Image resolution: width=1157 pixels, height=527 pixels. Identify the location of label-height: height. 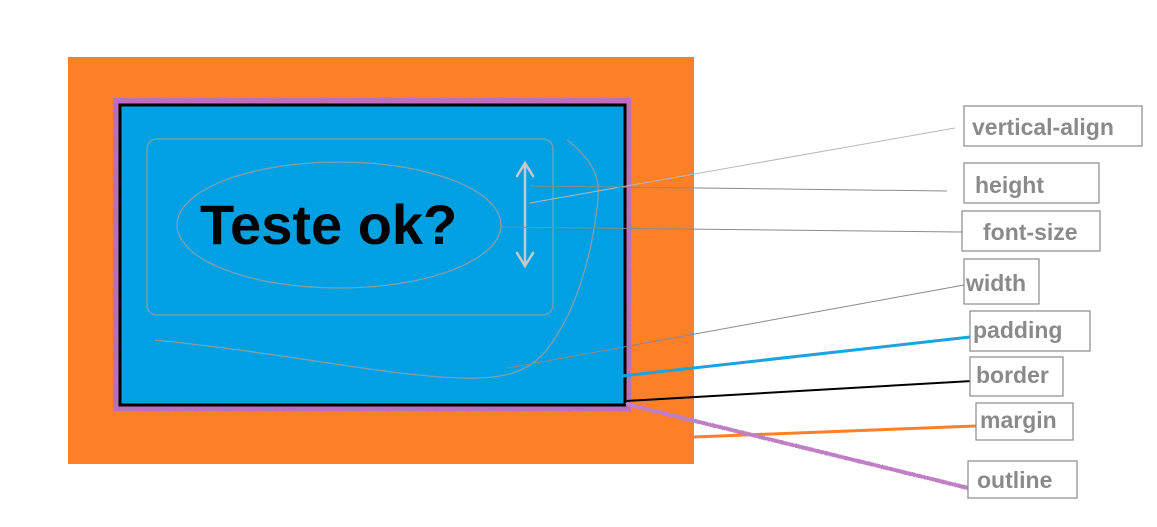
(1031, 183).